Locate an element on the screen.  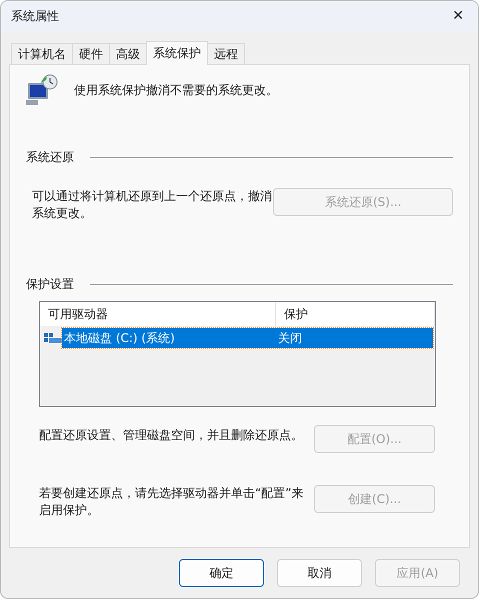
close-button: ✕ is located at coordinates (458, 16).